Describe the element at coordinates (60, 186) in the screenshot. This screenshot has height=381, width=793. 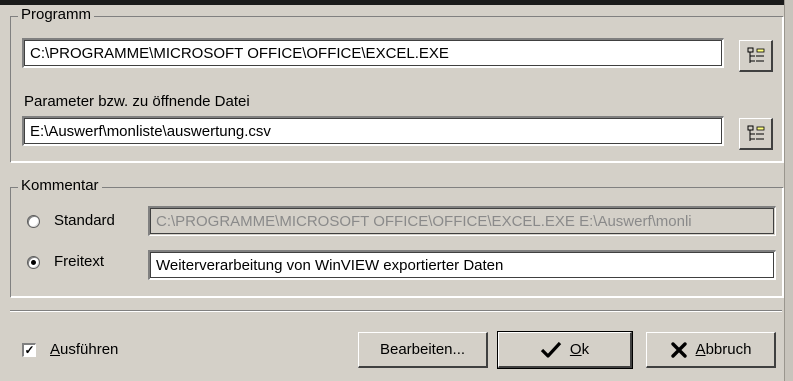
I see `kommentar-legend: Kommentar` at that location.